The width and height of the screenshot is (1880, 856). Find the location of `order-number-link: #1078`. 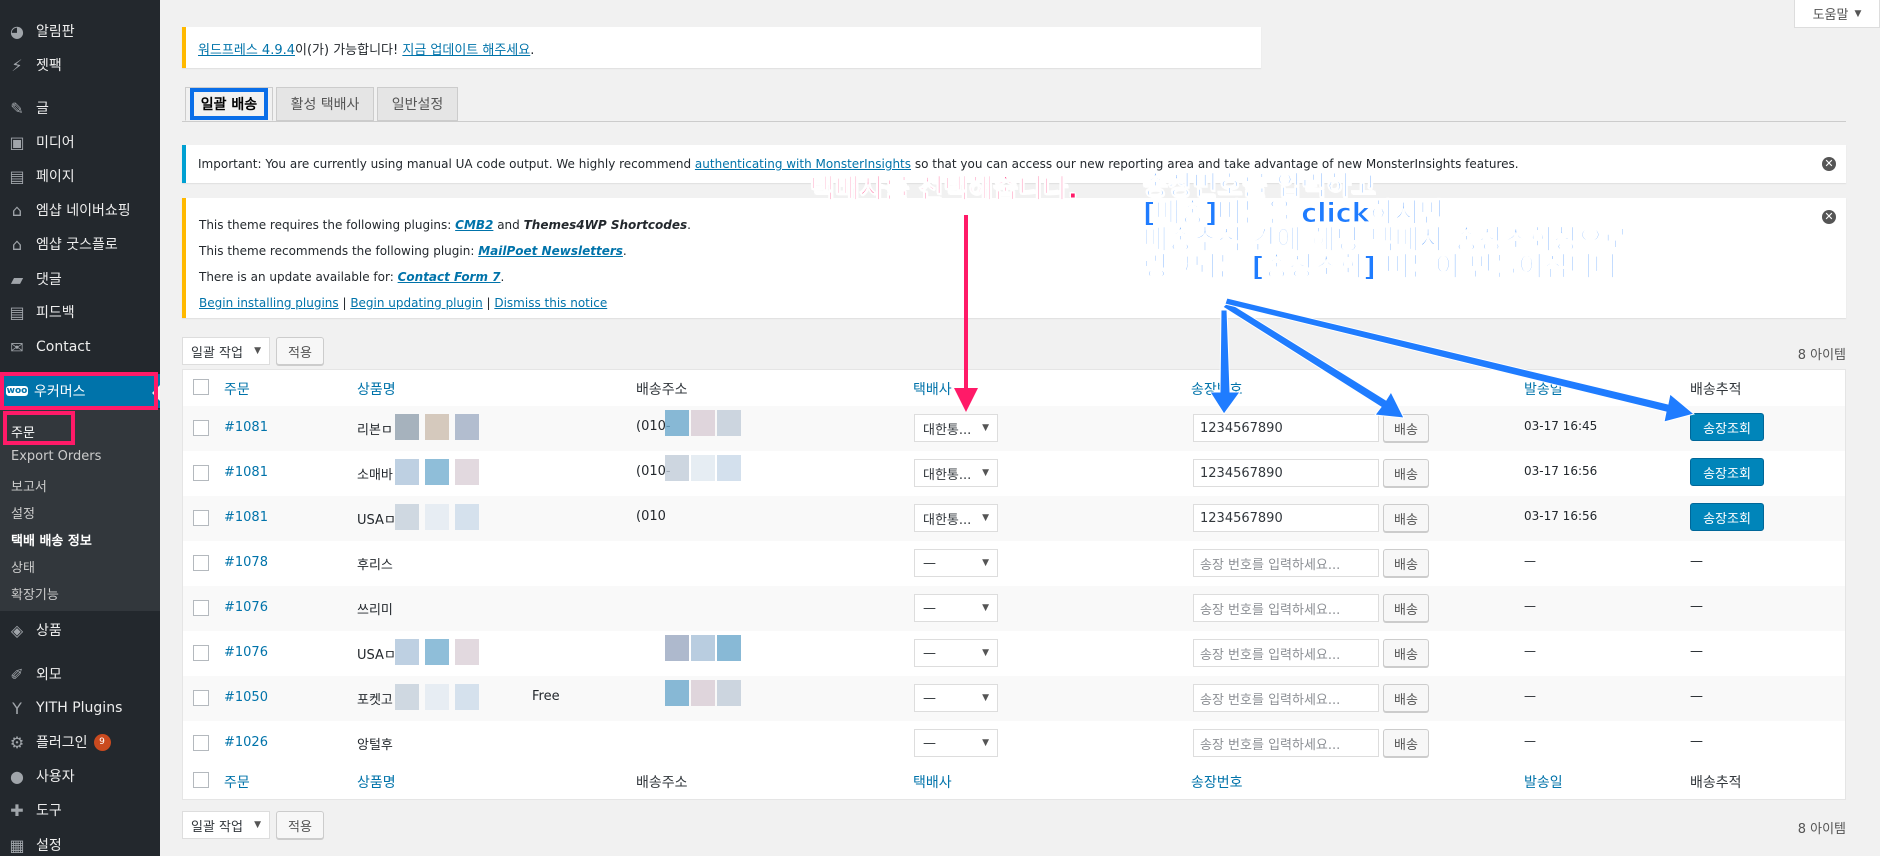

order-number-link: #1078 is located at coordinates (246, 562).